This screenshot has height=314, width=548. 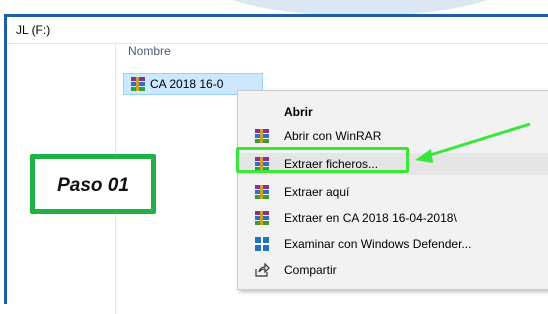 I want to click on window-title: JL (F:), so click(x=33, y=30).